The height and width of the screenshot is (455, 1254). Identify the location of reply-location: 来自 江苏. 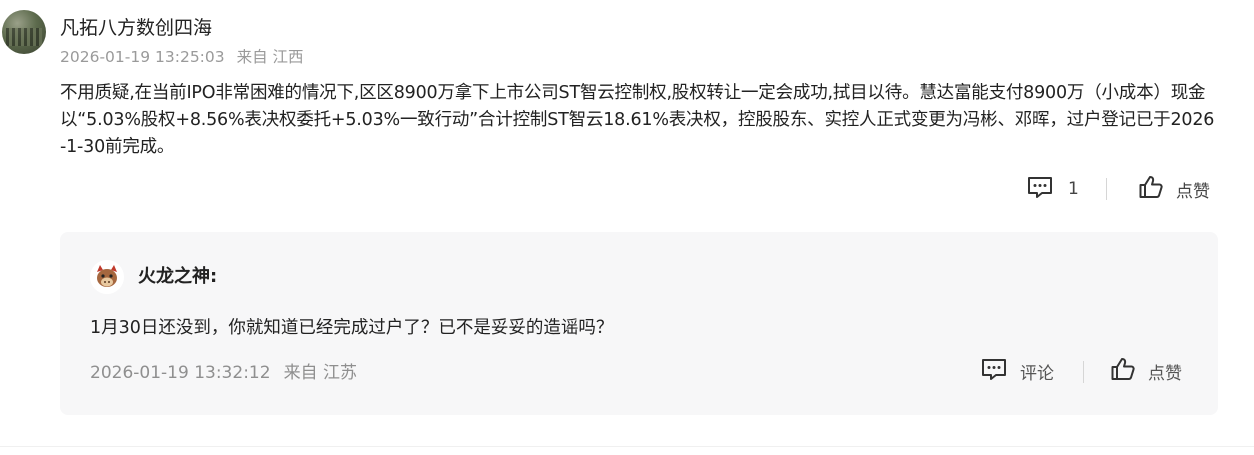
(320, 373).